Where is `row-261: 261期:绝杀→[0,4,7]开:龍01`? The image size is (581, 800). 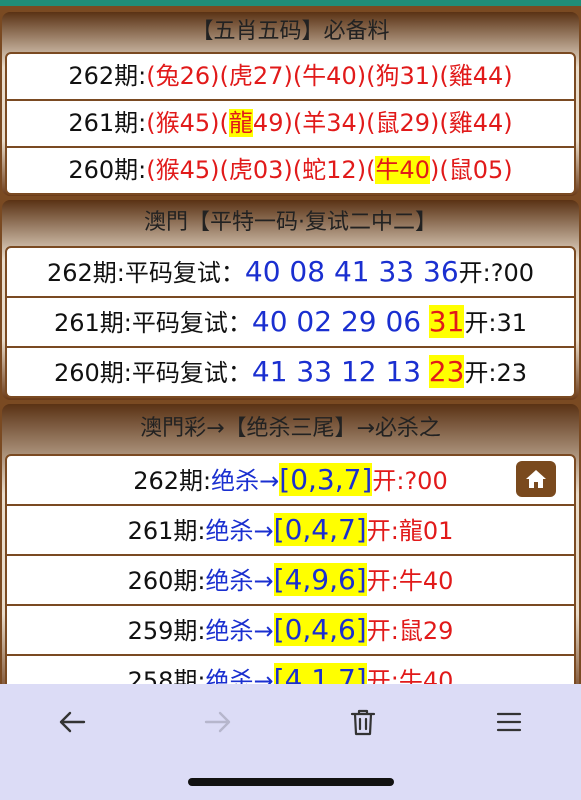 row-261: 261期:绝杀→[0,4,7]开:龍01 is located at coordinates (290, 531).